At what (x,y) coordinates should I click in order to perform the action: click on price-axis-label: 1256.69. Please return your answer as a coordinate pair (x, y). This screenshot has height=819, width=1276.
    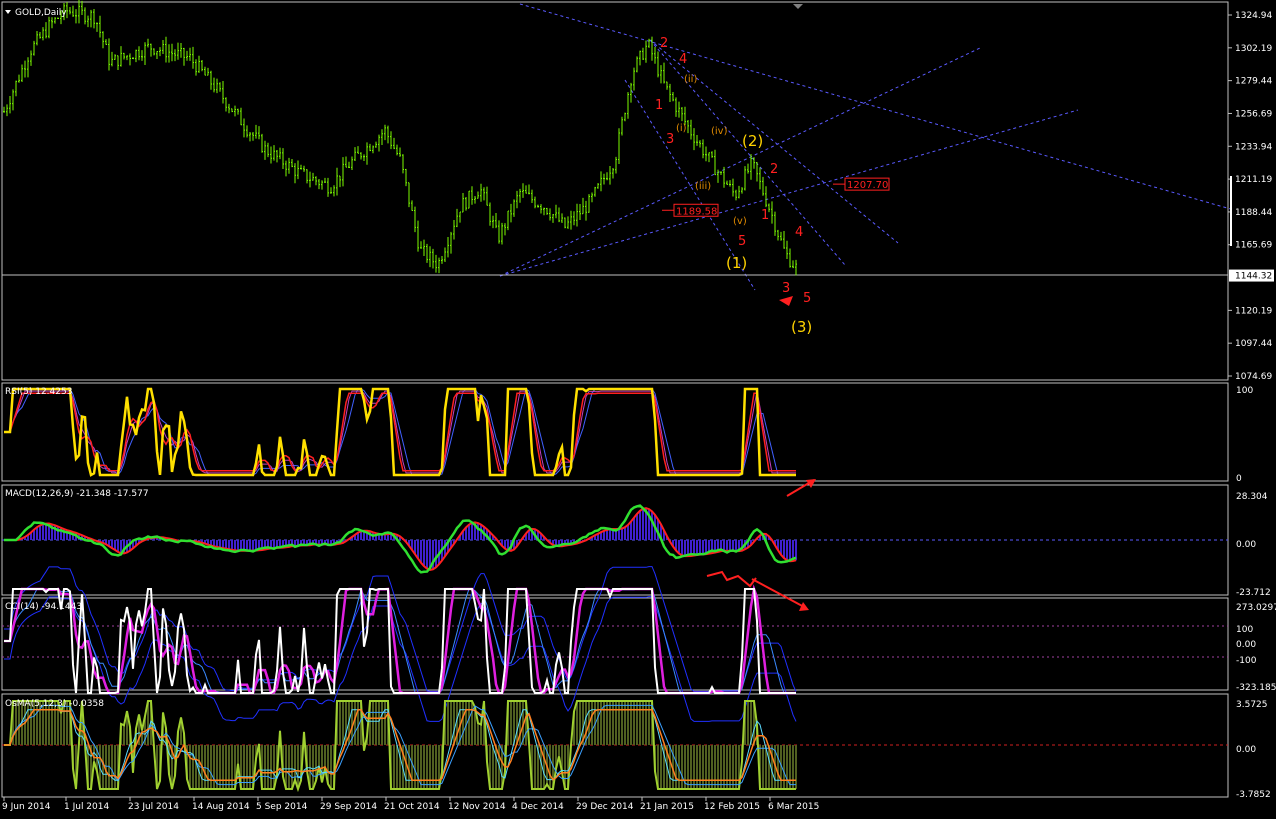
    Looking at the image, I should click on (1253, 114).